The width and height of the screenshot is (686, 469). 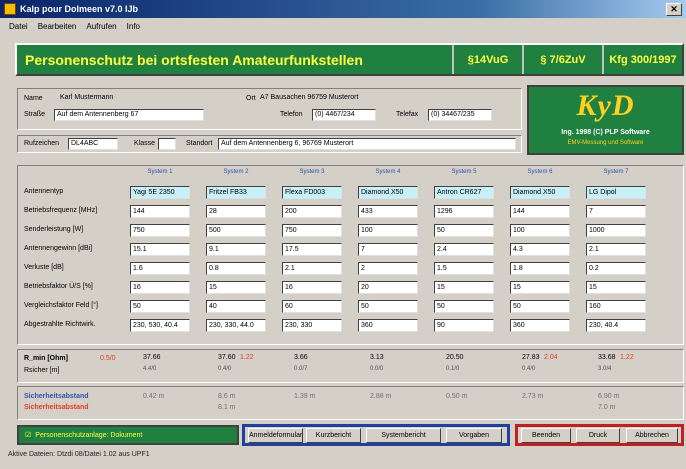 I want to click on grid-cell: 200, so click(x=312, y=211).